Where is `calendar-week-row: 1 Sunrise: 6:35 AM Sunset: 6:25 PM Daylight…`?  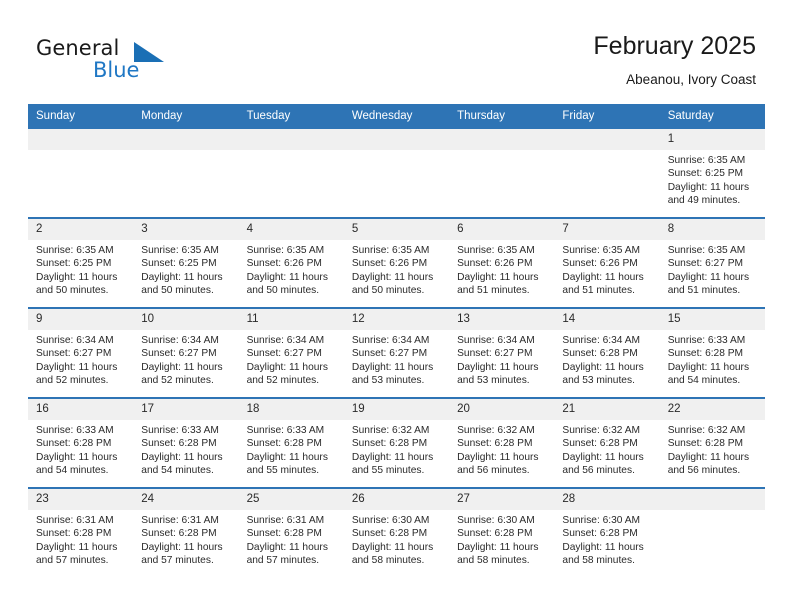 calendar-week-row: 1 Sunrise: 6:35 AM Sunset: 6:25 PM Daylight… is located at coordinates (396, 173).